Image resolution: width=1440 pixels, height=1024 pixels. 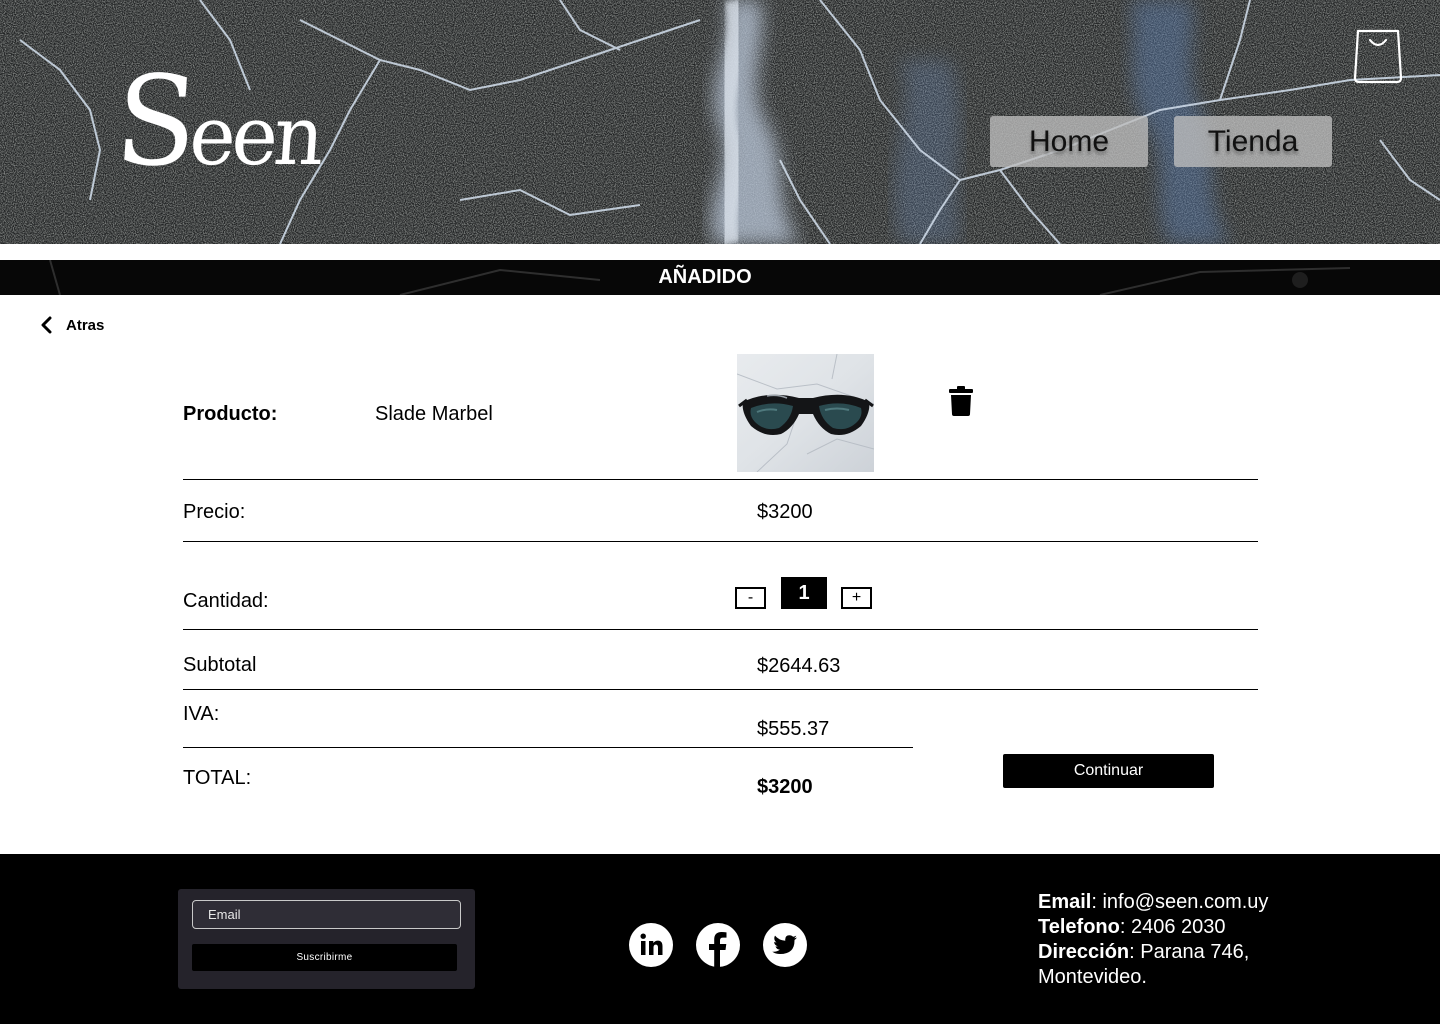 I want to click on shopping-bag-icon, so click(x=1378, y=55).